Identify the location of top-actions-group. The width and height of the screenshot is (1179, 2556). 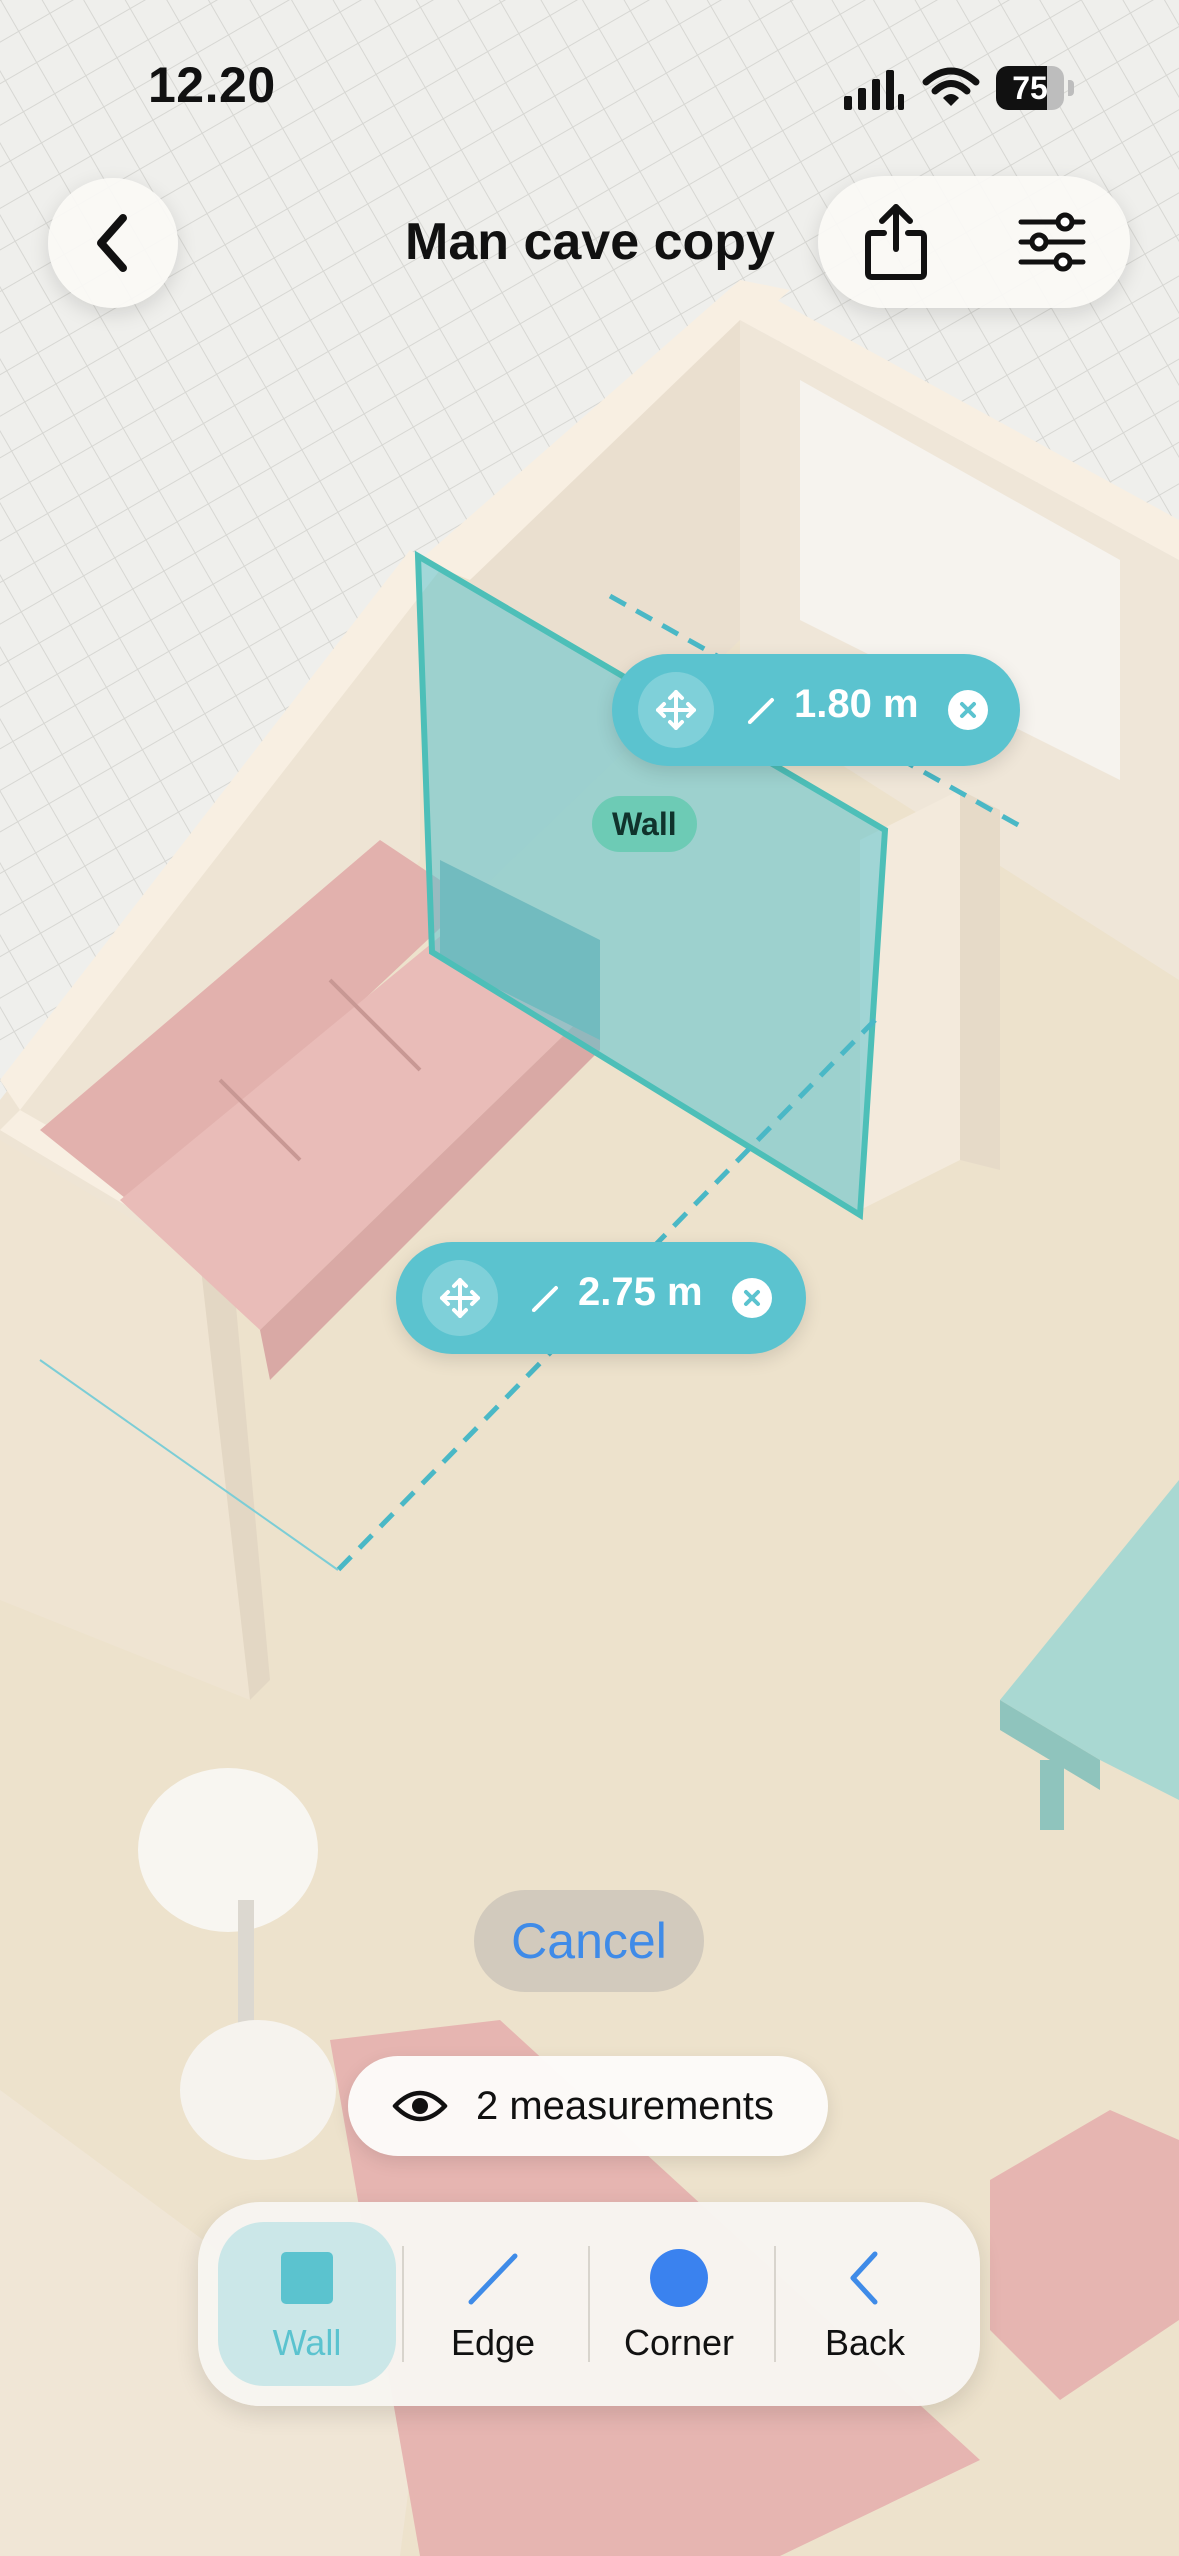
(974, 242).